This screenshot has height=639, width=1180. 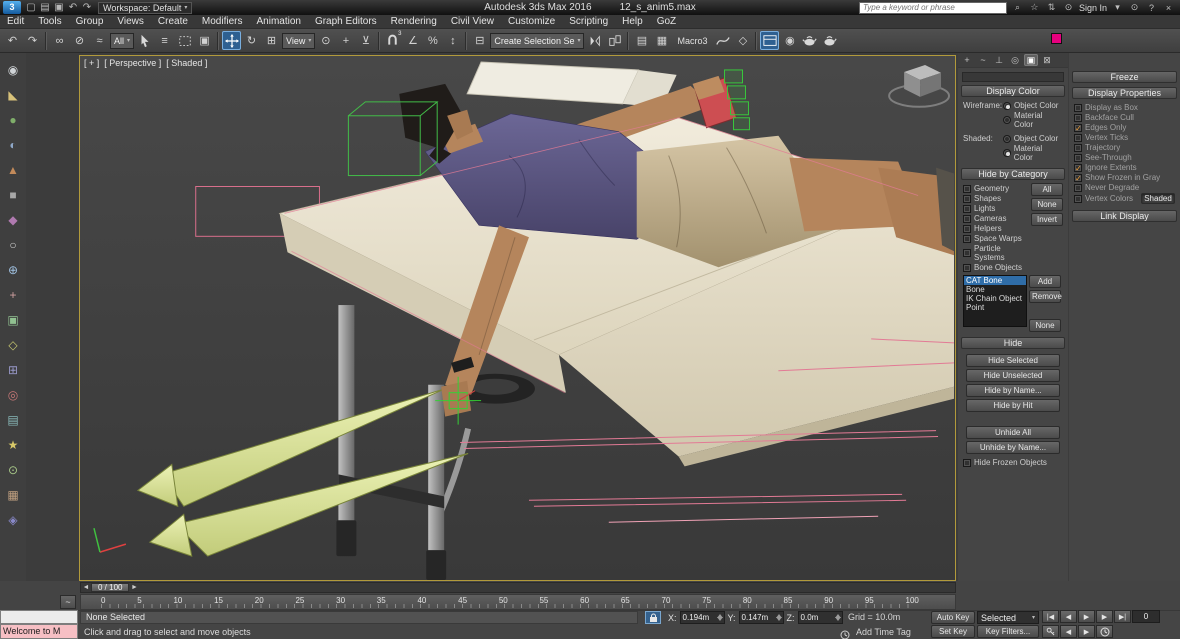 I want to click on go-to-end-icon: ▶|, so click(x=1122, y=616).